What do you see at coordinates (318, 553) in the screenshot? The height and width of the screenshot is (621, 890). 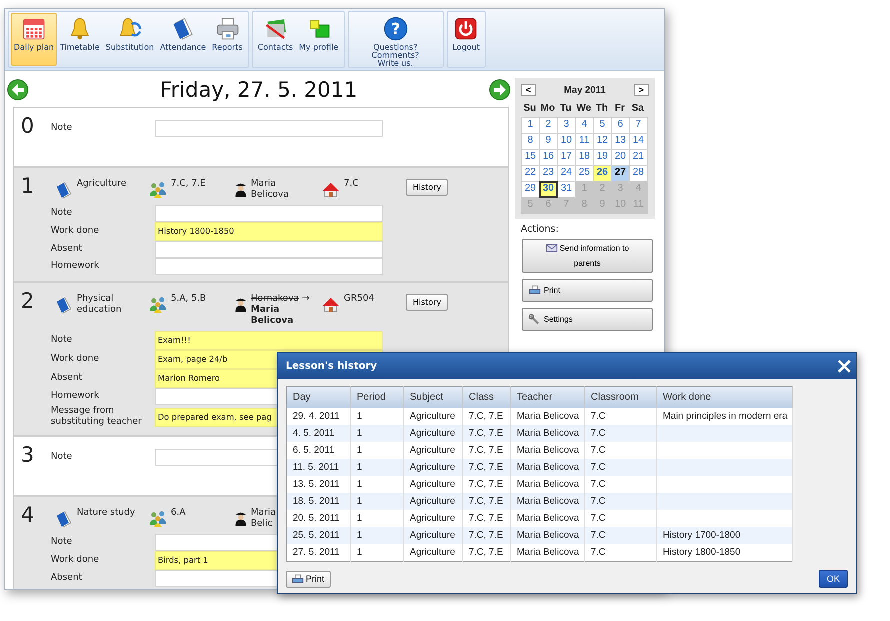 I see `table-cell: 27. 5. 2011` at bounding box center [318, 553].